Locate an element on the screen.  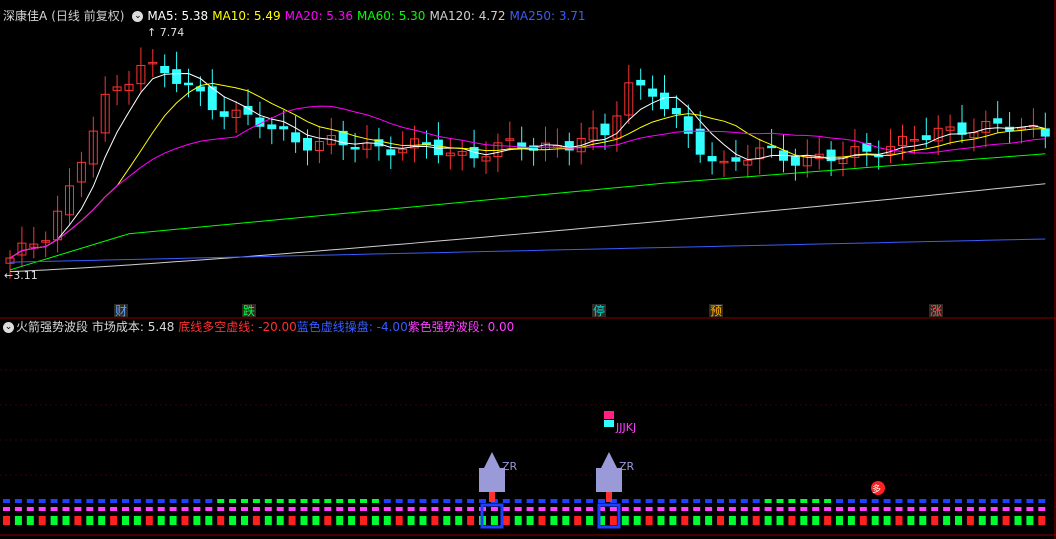
rocket-a-label: ZR is located at coordinates (510, 466).